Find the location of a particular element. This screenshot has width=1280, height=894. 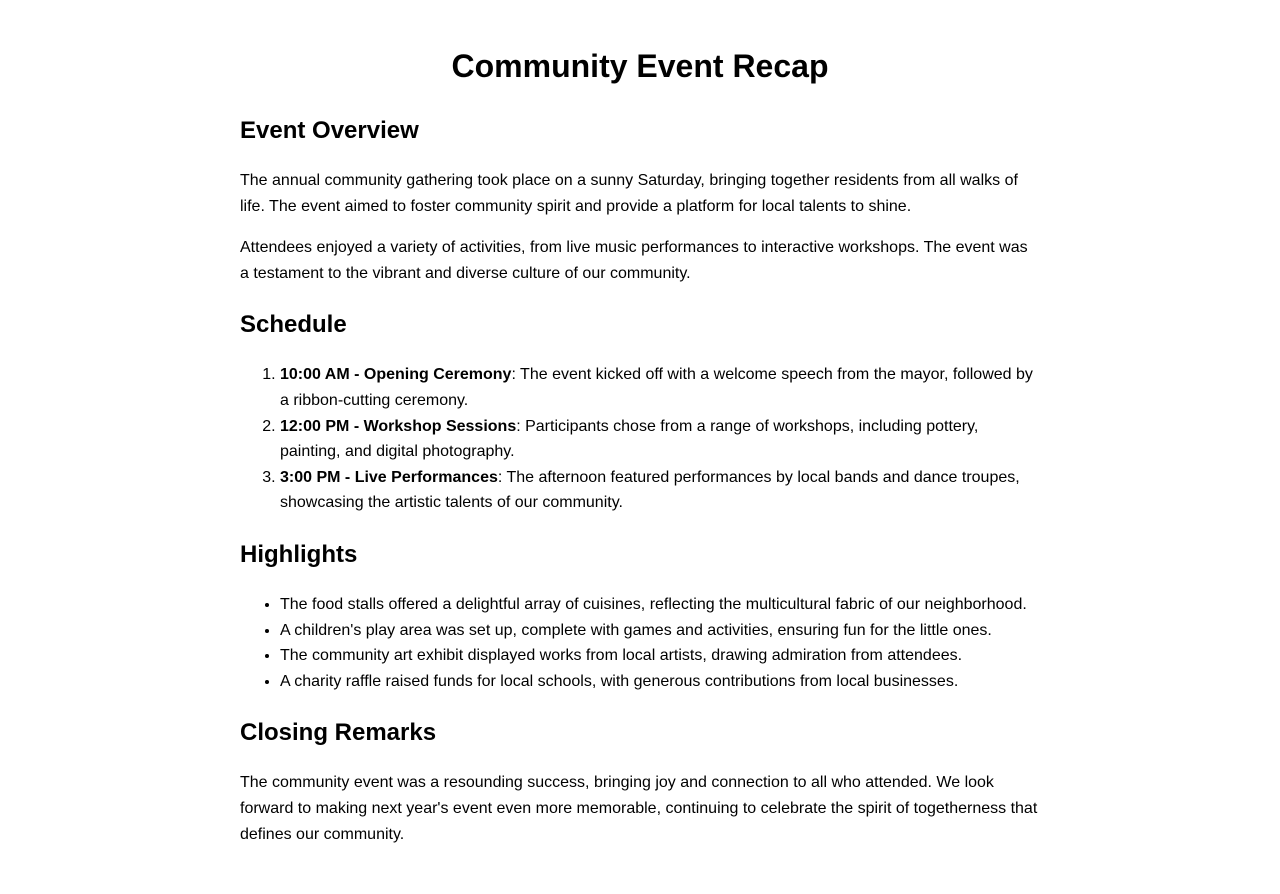

section-heading-closing: Closing Remarks is located at coordinates (338, 733).